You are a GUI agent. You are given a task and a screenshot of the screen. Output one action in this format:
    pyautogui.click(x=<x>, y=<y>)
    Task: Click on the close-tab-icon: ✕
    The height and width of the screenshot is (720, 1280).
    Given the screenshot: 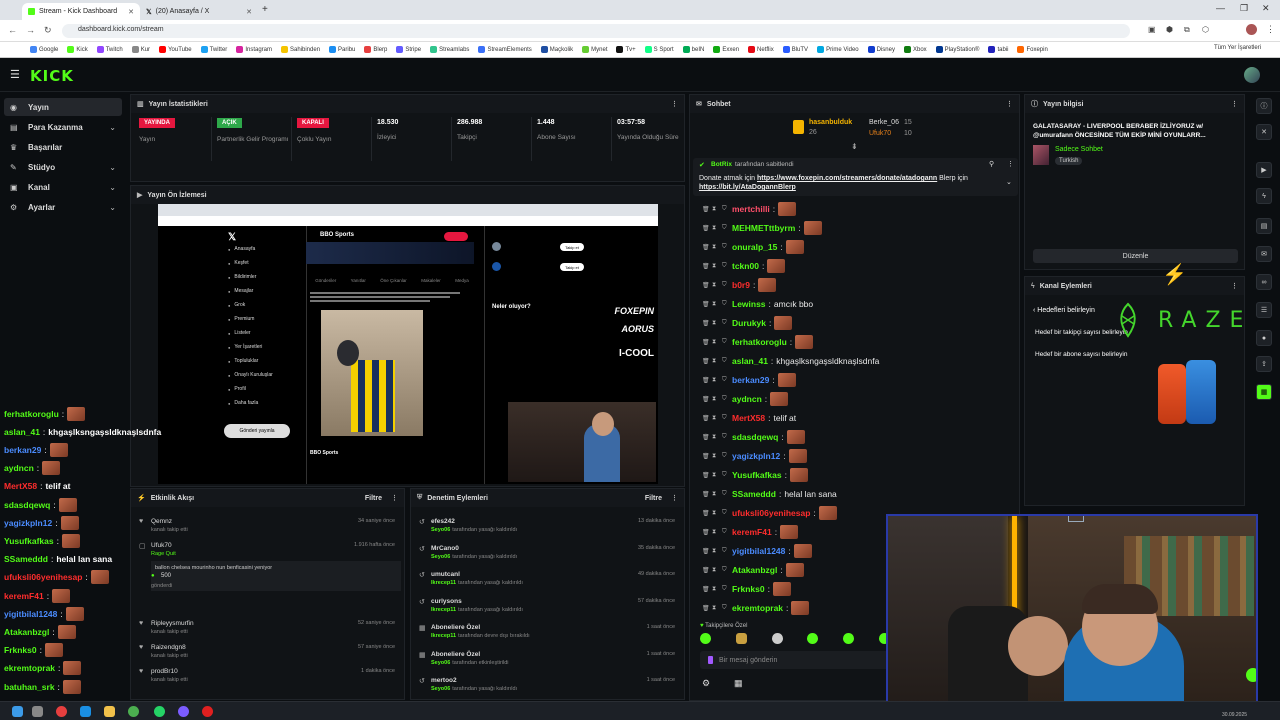 What is the action you would take?
    pyautogui.click(x=249, y=12)
    